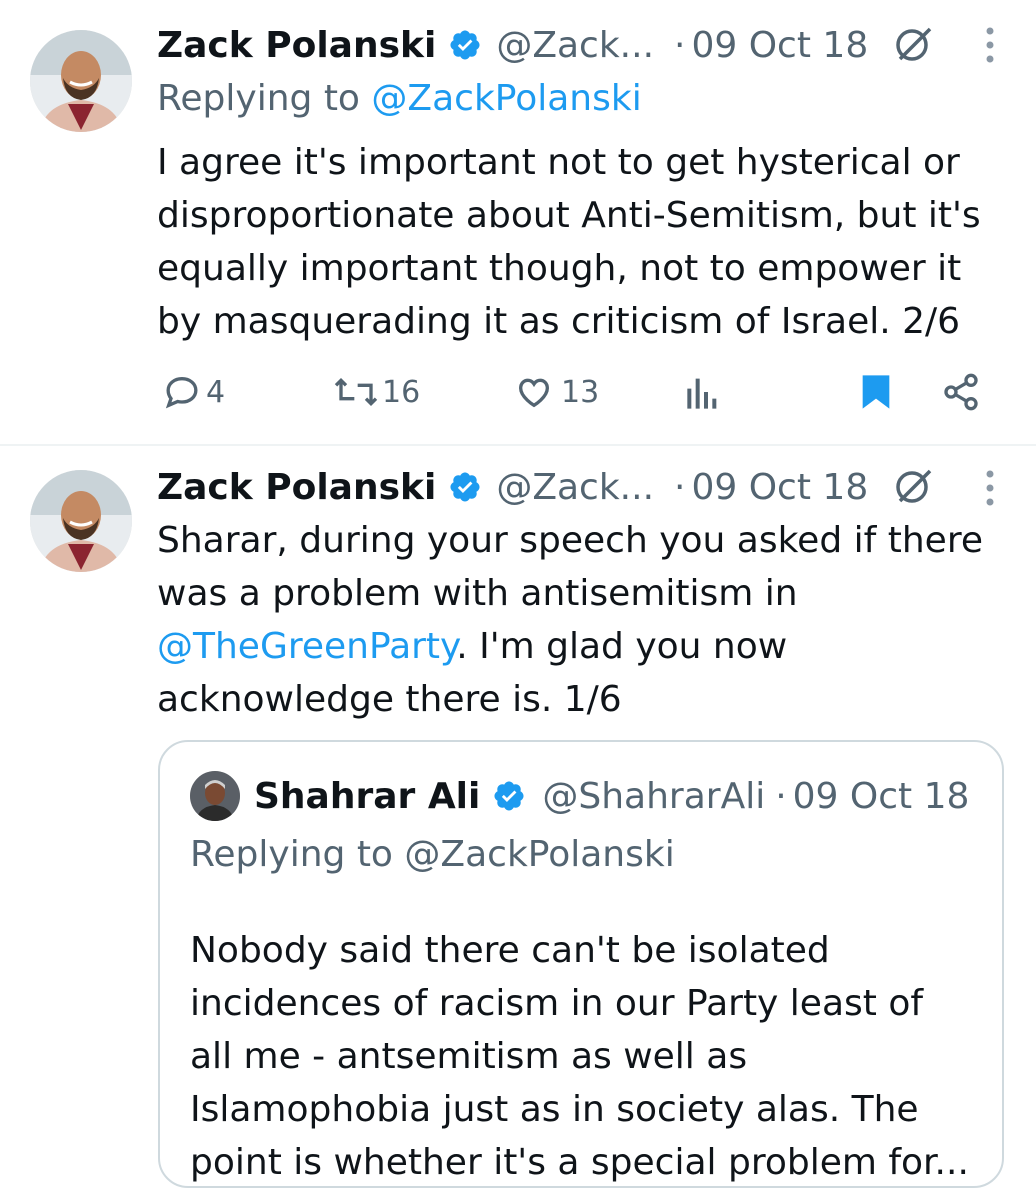 This screenshot has height=1200, width=1036. I want to click on tweet-text-line: Nobody said there can't be isolated, so click(510, 950).